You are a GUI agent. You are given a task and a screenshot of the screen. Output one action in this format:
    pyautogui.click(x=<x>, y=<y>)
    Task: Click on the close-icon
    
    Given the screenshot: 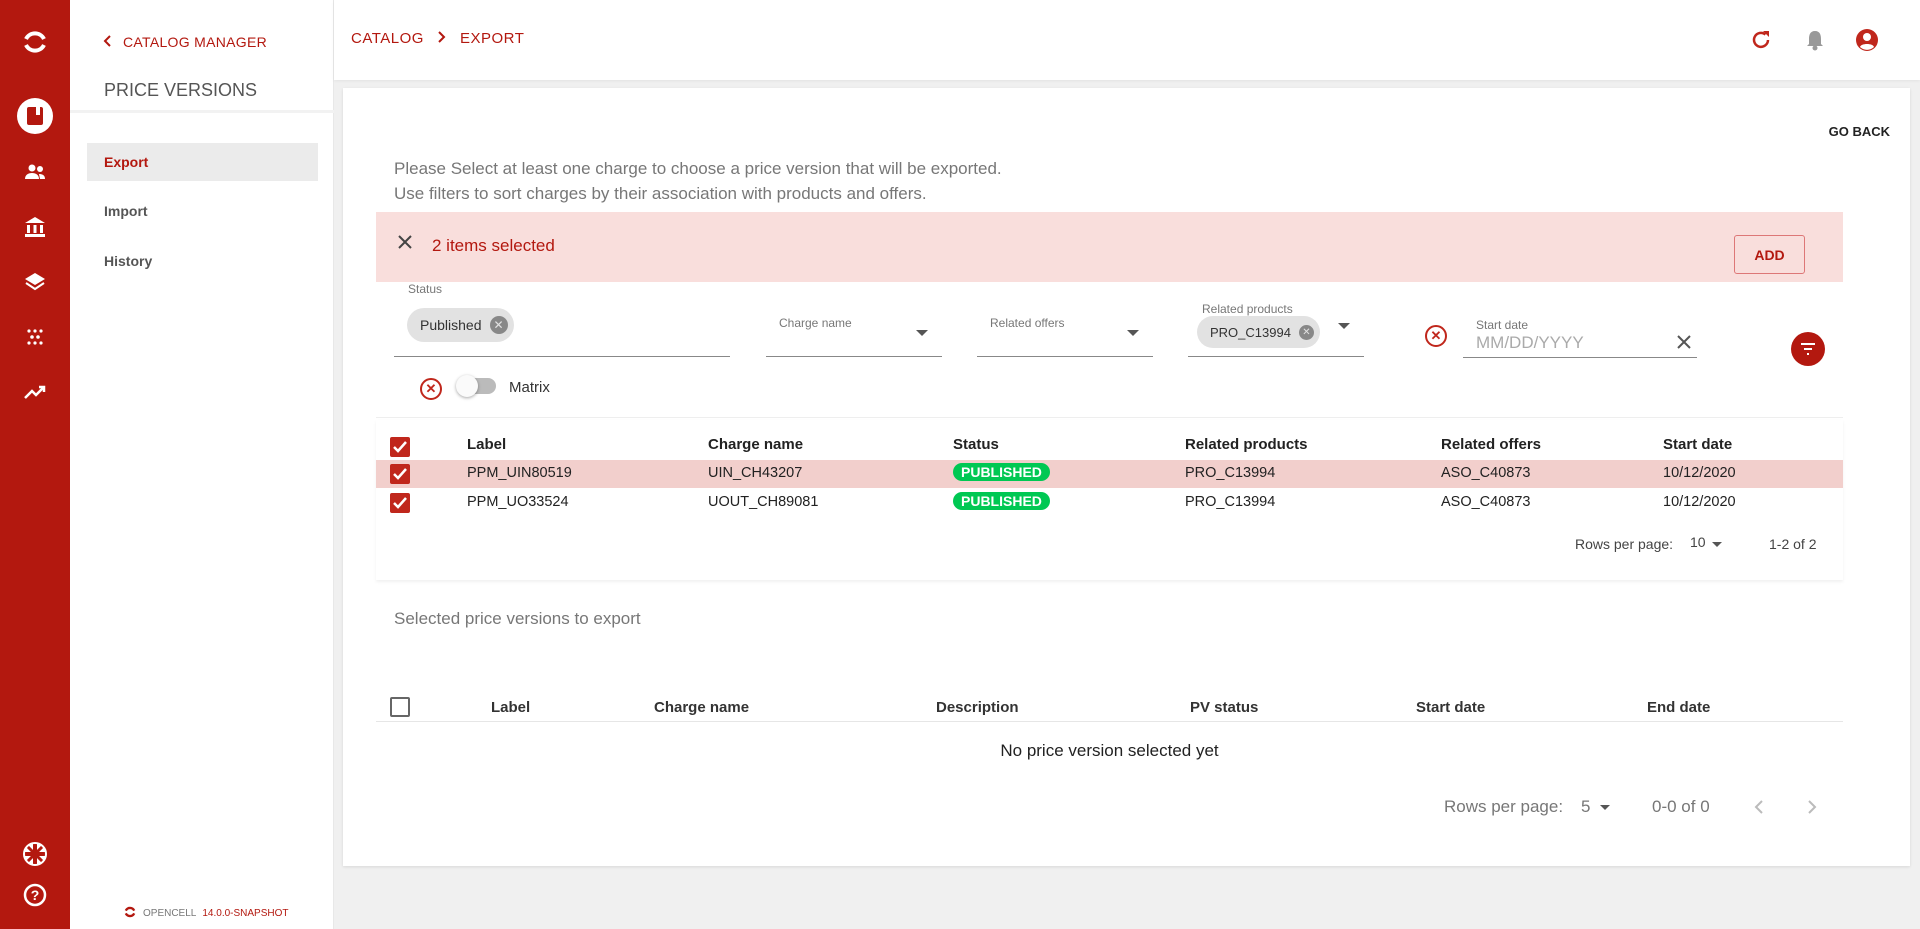 What is the action you would take?
    pyautogui.click(x=1684, y=344)
    